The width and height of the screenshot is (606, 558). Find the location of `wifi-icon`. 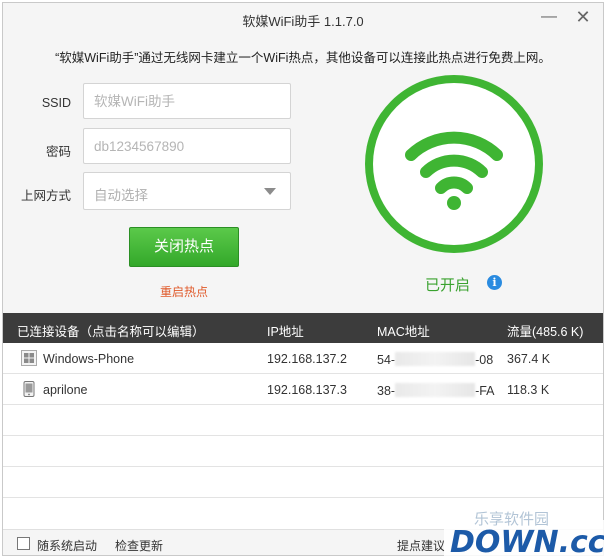

wifi-icon is located at coordinates (454, 170).